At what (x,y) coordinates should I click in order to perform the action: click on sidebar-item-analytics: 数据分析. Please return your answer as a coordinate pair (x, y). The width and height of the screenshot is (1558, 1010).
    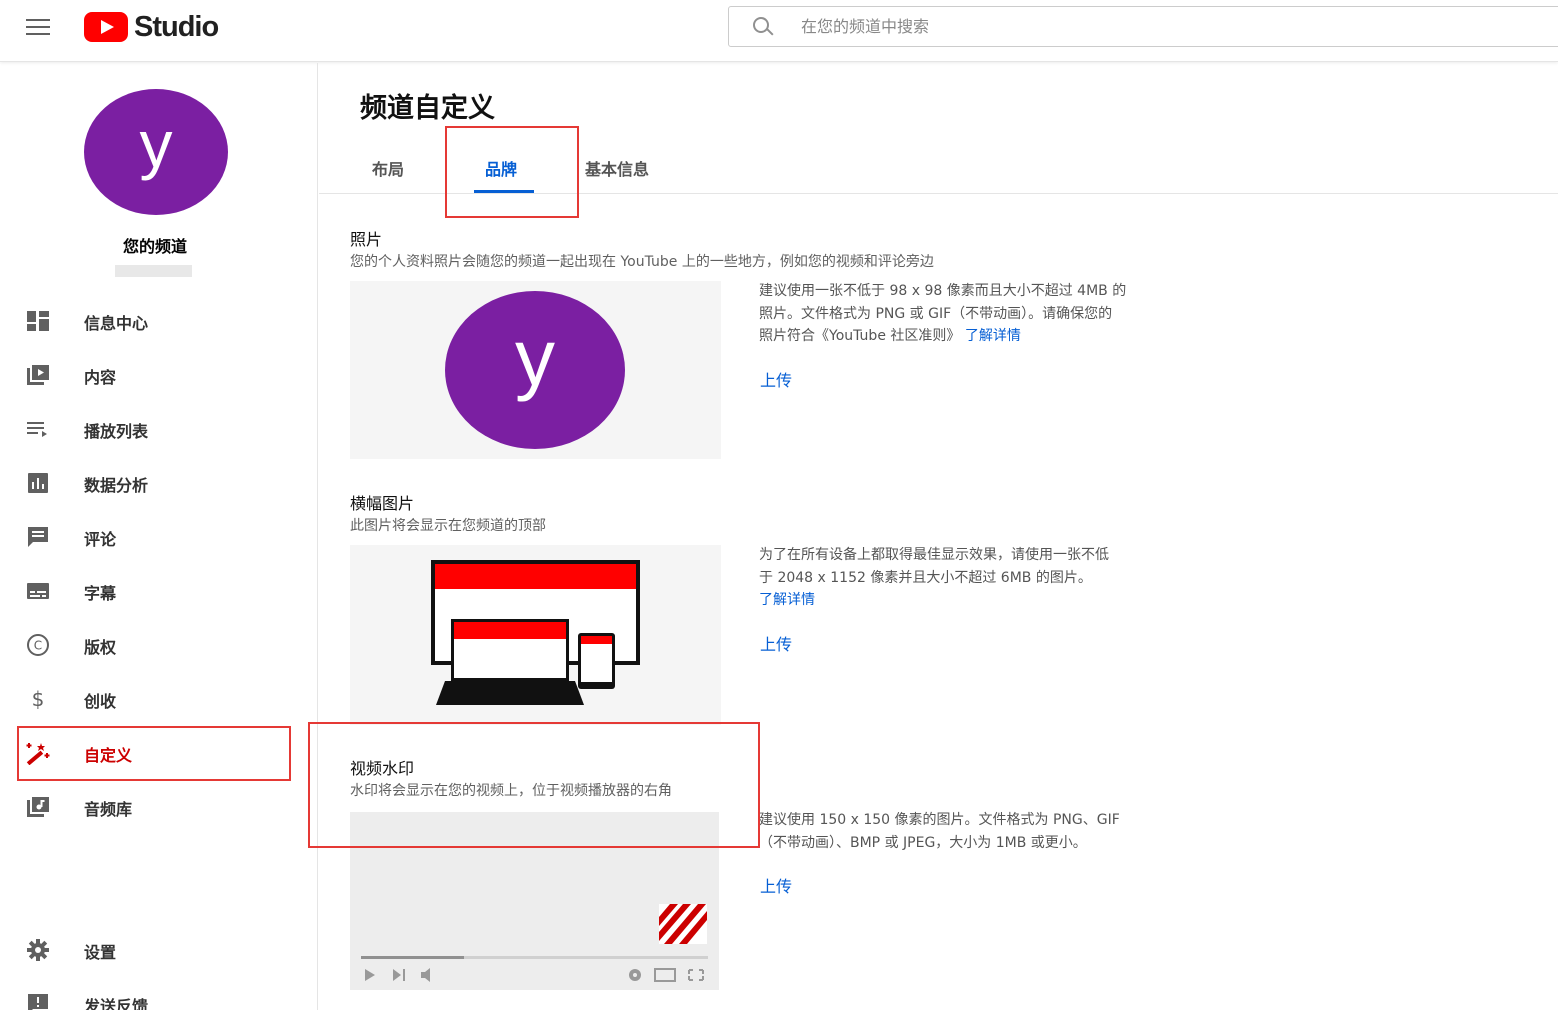
    Looking at the image, I should click on (159, 483).